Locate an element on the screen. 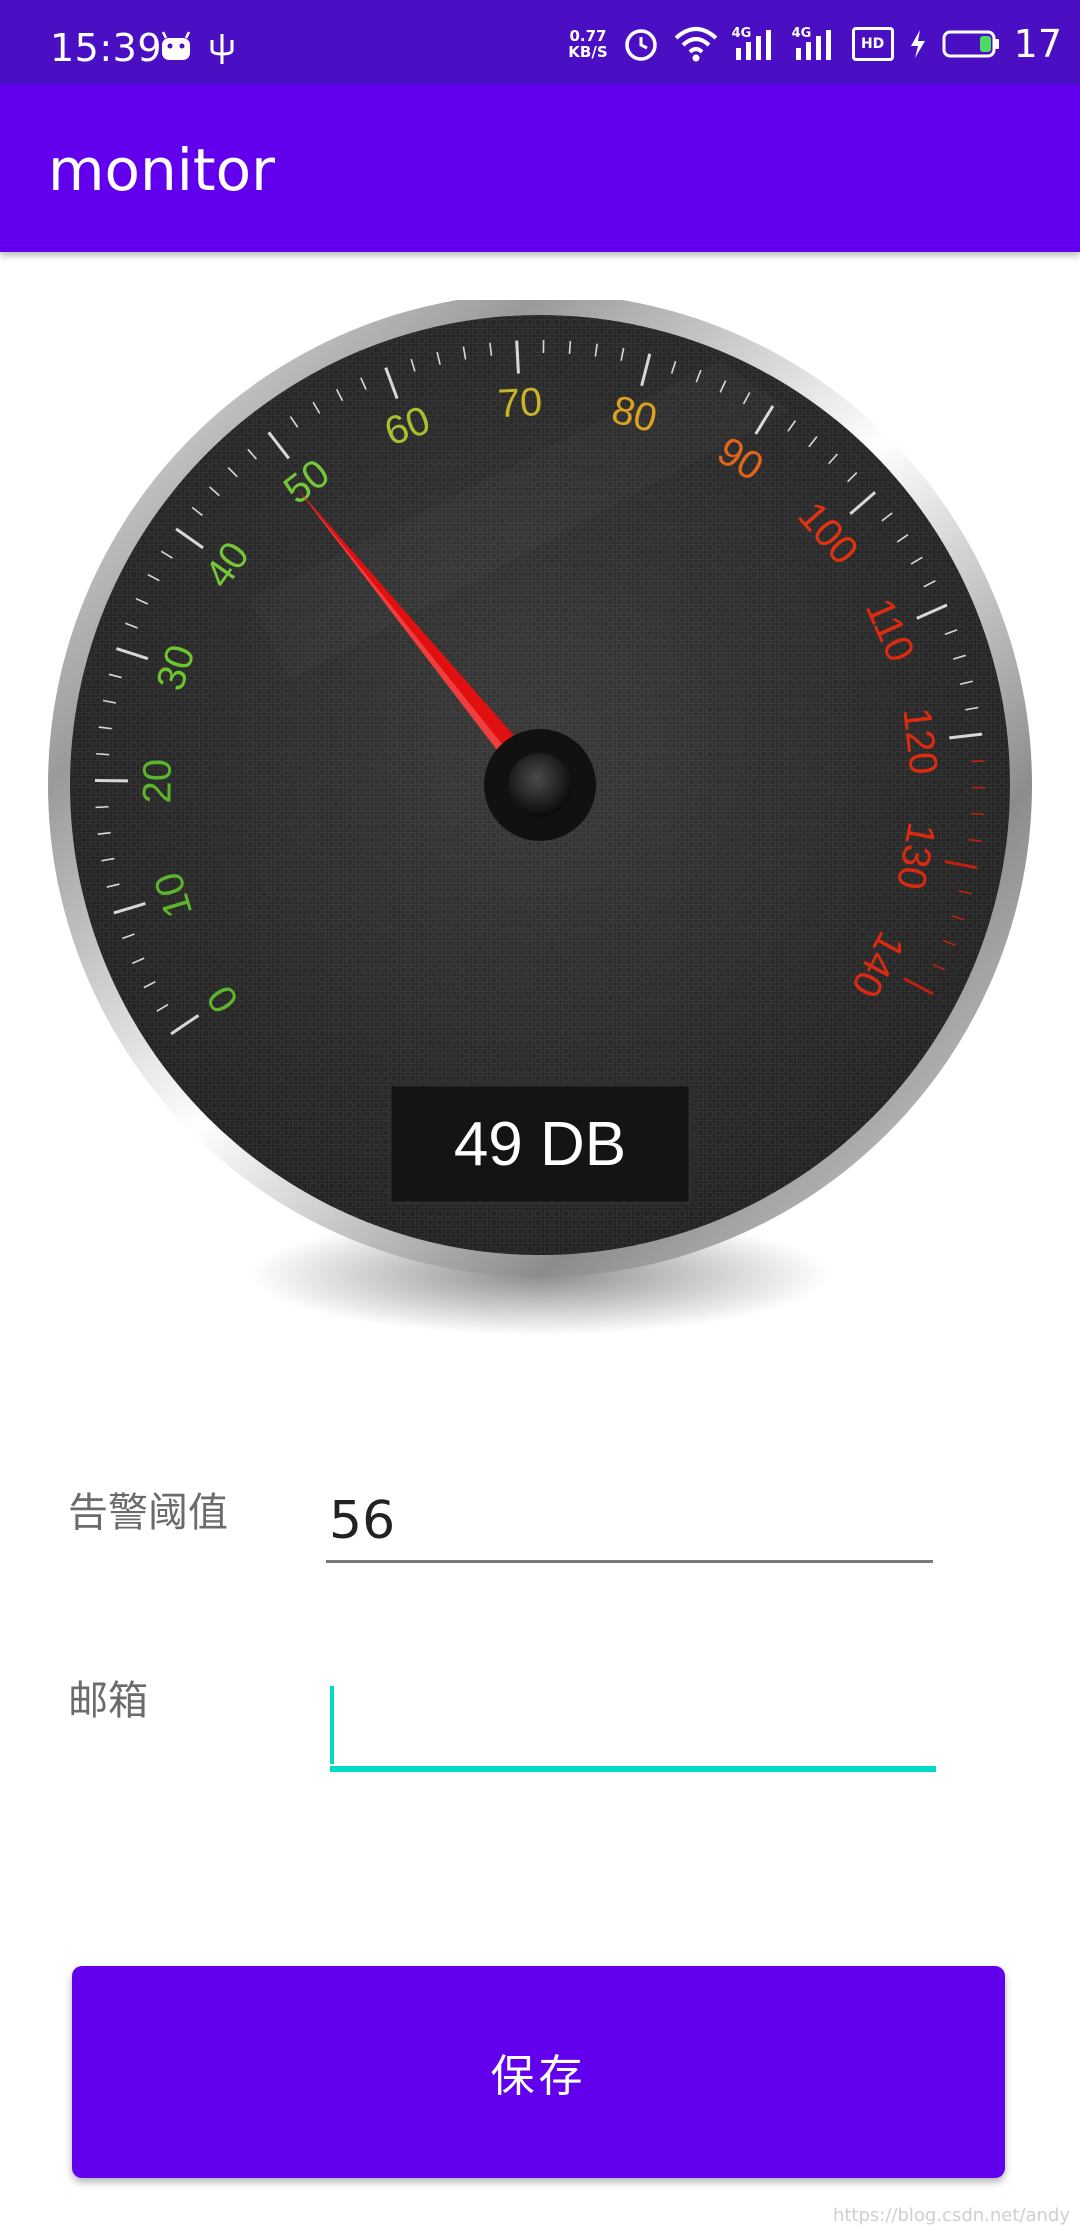 This screenshot has width=1080, height=2232. android-icon is located at coordinates (176, 45).